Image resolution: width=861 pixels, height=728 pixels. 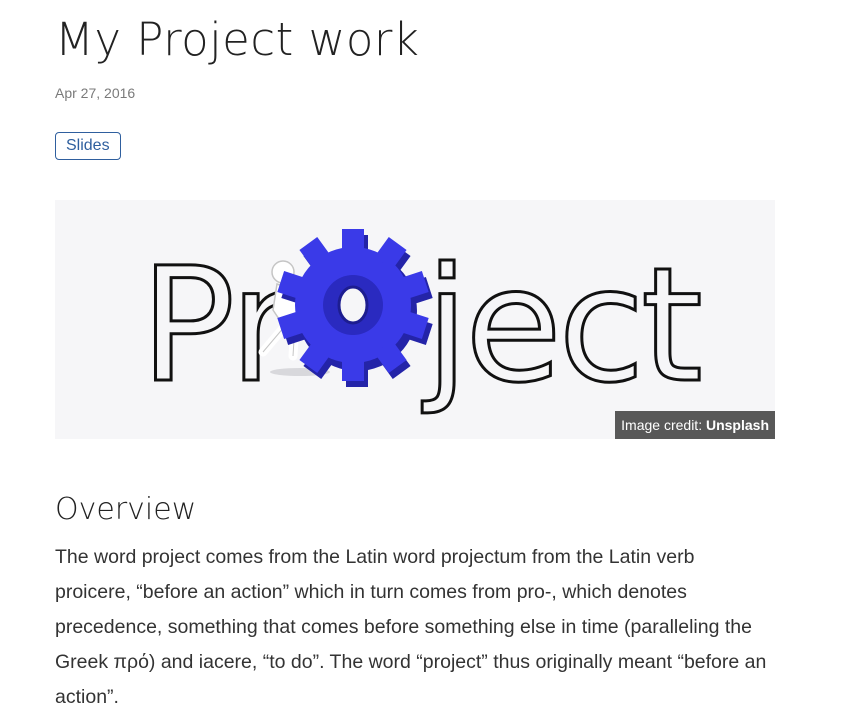 What do you see at coordinates (561, 326) in the screenshot?
I see `illustration-word-right: ject` at bounding box center [561, 326].